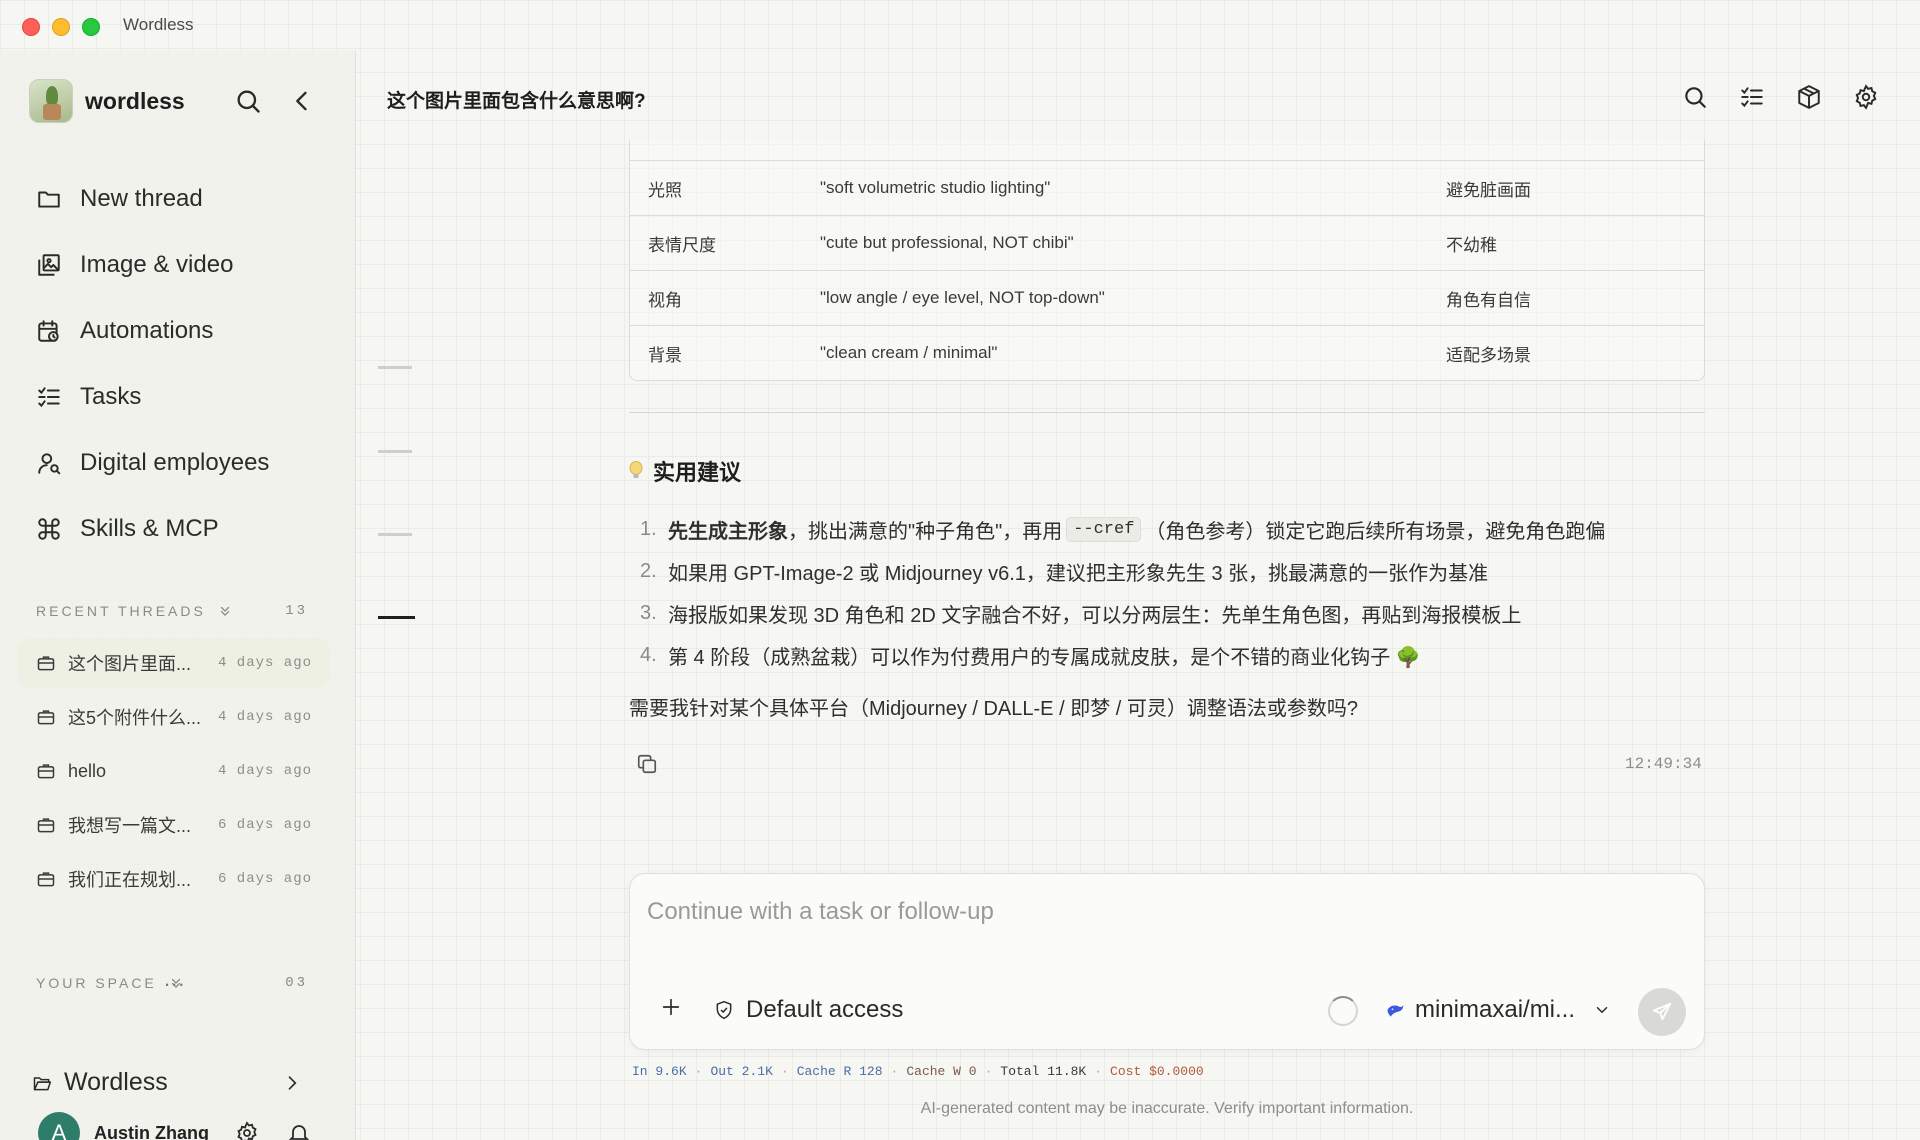  What do you see at coordinates (186, 199) in the screenshot?
I see `nav-new-thread: New thread` at bounding box center [186, 199].